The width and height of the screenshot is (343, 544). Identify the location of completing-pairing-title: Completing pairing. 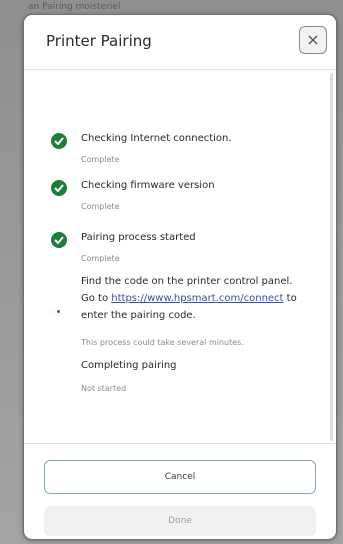
(129, 365).